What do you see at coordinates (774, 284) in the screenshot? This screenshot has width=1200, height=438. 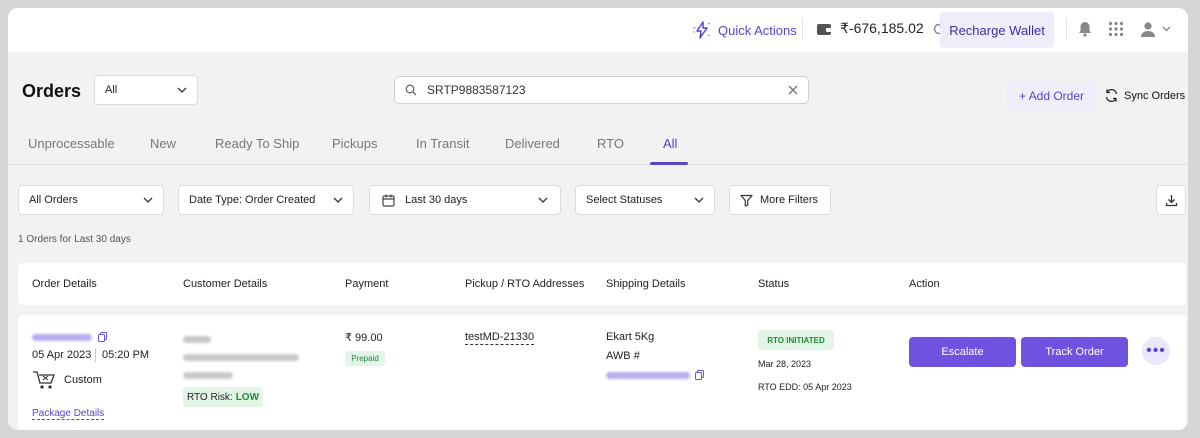 I see `column-header: Status` at bounding box center [774, 284].